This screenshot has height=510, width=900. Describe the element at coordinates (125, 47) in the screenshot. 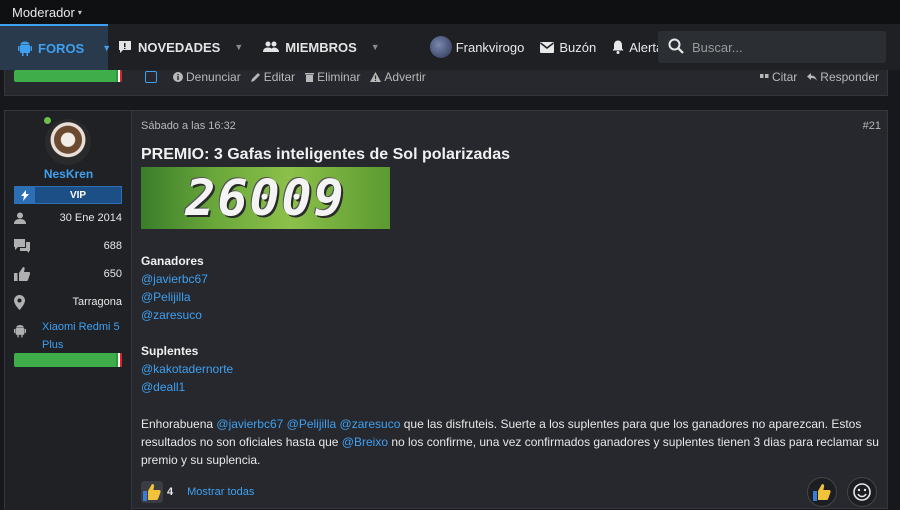

I see `chat-icon` at that location.